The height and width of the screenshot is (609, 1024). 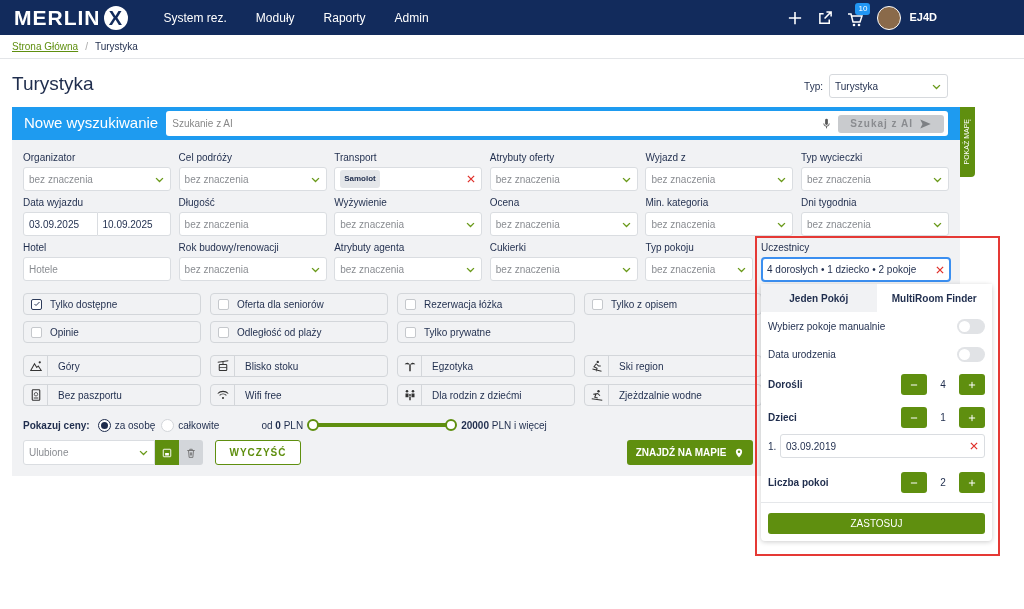 I want to click on checkbox-option: Tylko dostępne, so click(x=112, y=304).